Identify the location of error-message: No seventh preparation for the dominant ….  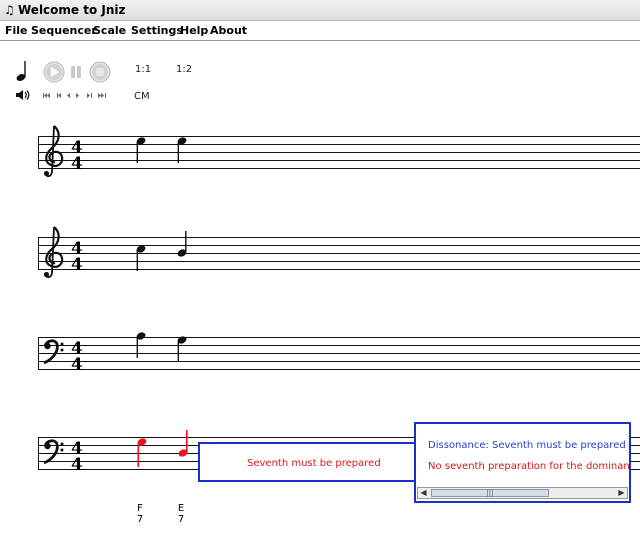
(529, 466).